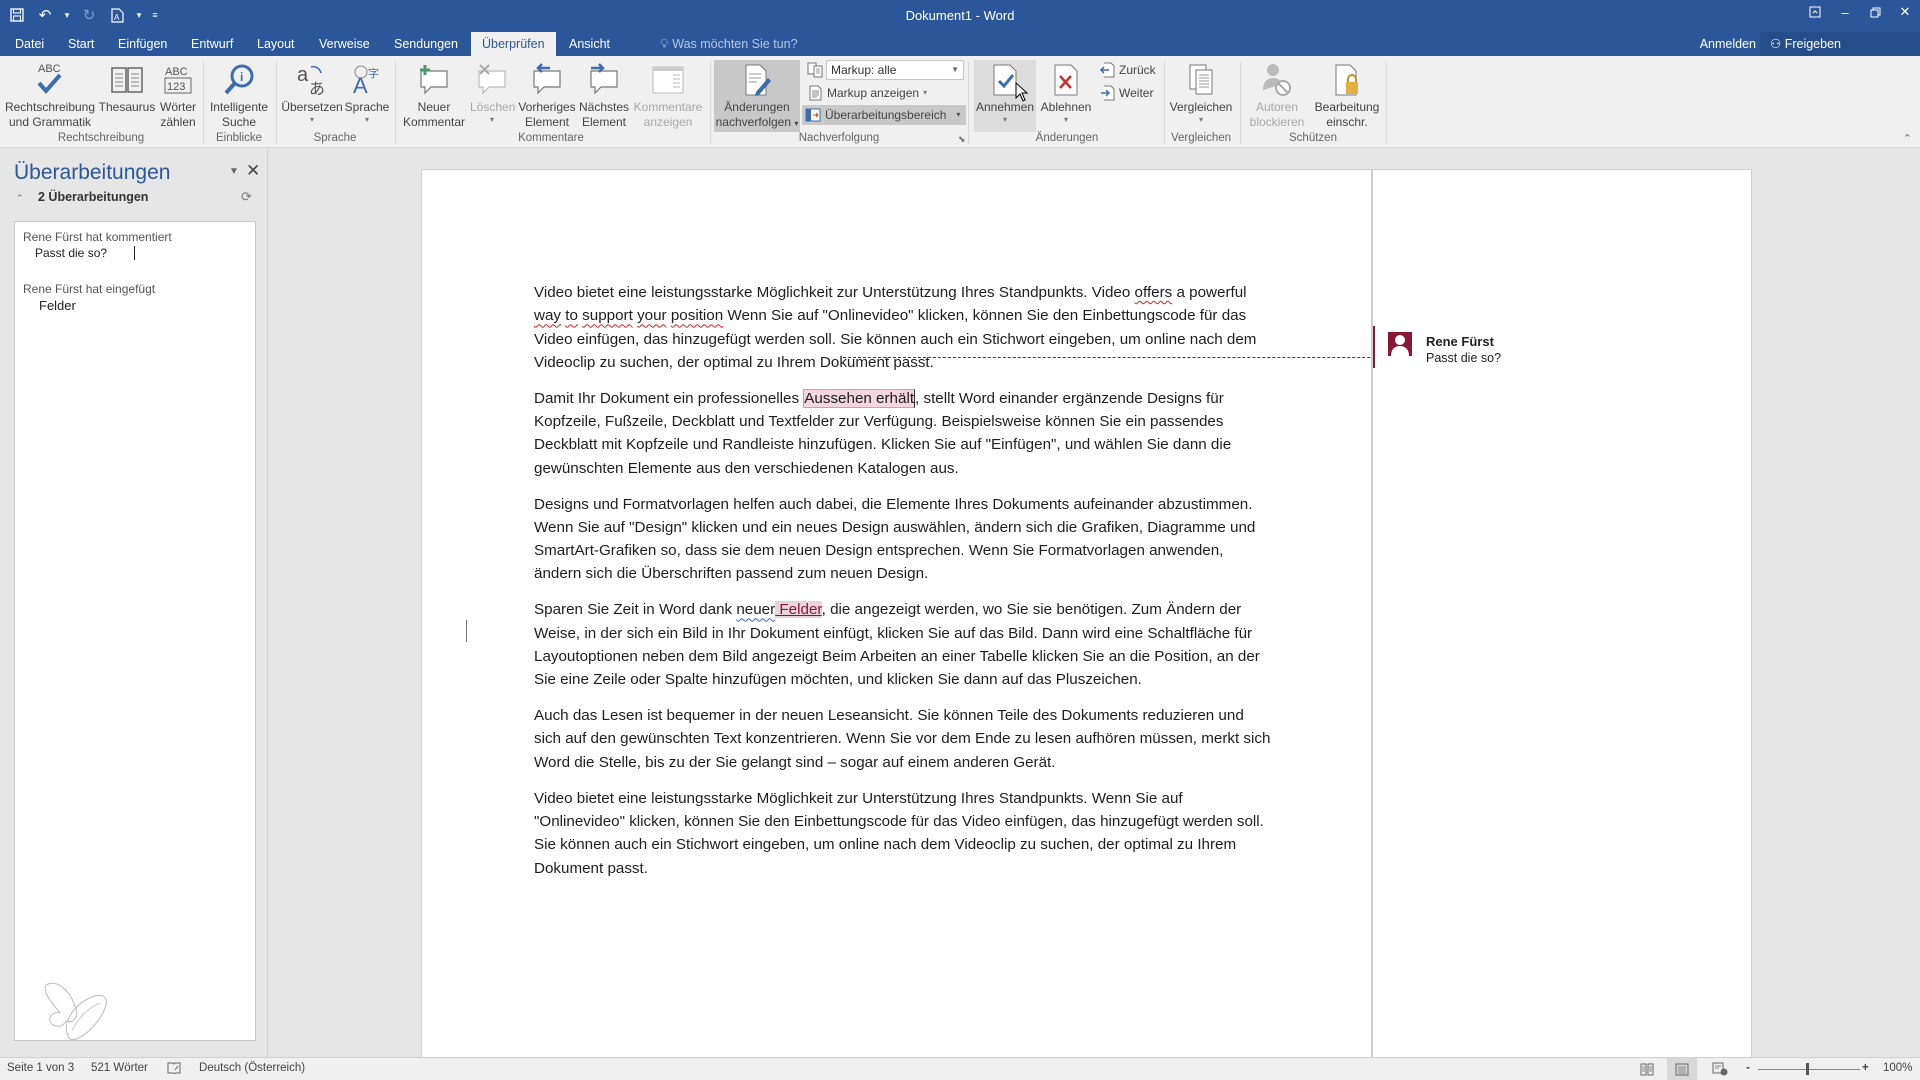 The image size is (1920, 1080). I want to click on zoom-slider, so click(1809, 1069).